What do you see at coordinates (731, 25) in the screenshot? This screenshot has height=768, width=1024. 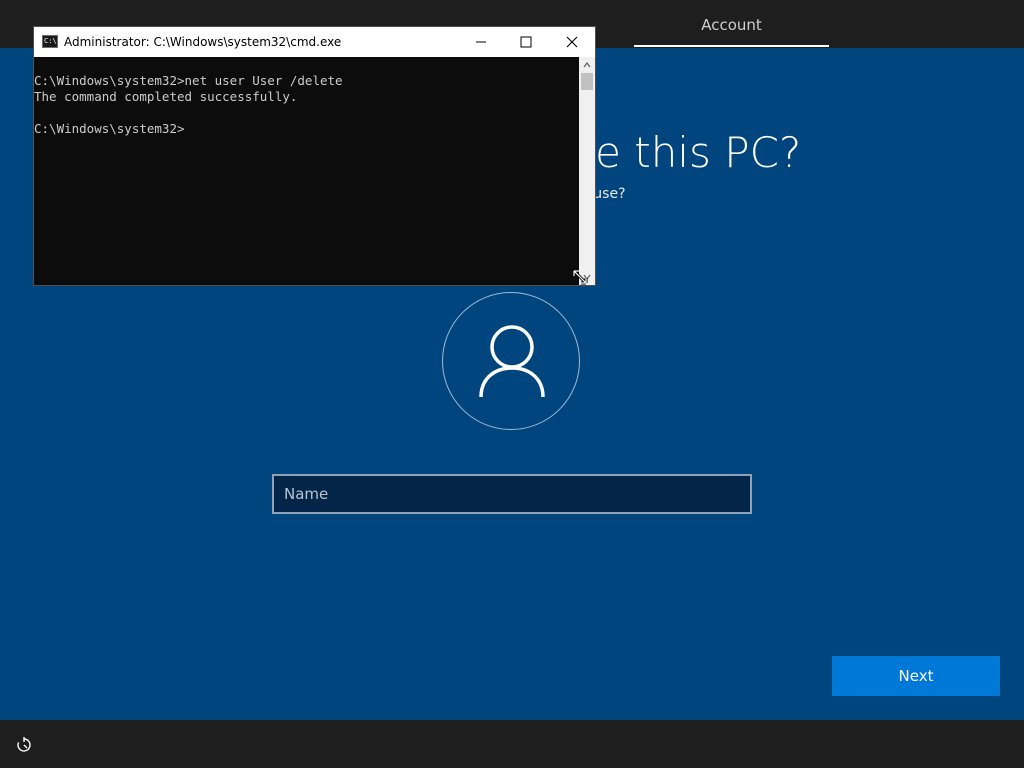 I see `tab-account: Account` at bounding box center [731, 25].